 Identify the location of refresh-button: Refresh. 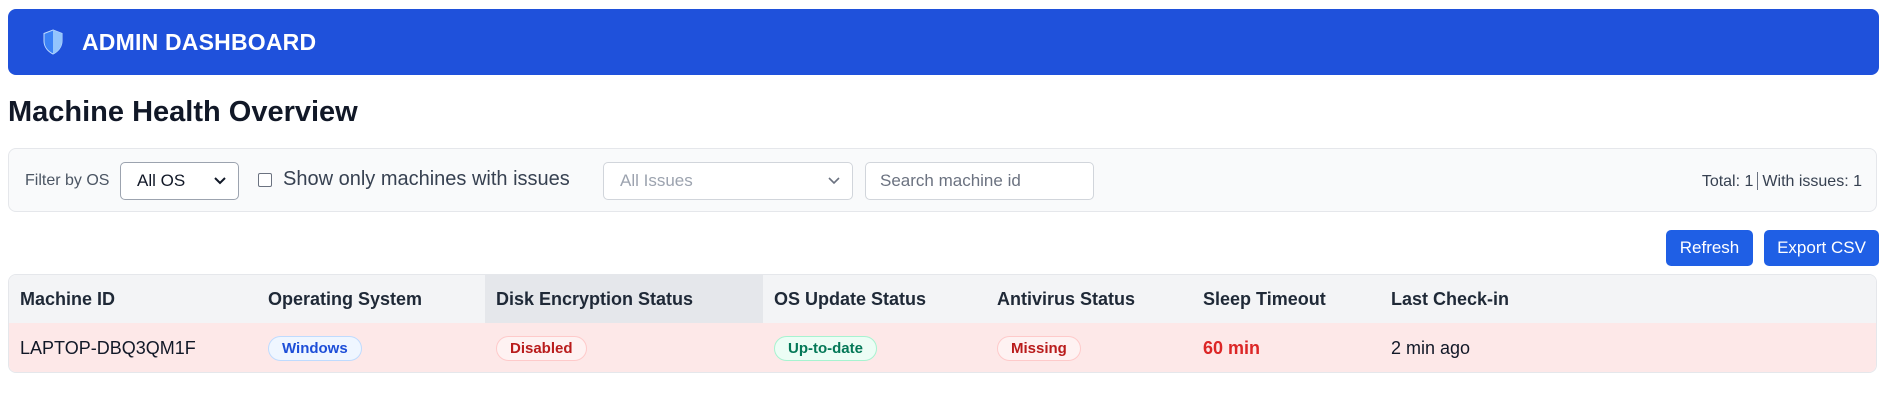
(1709, 248).